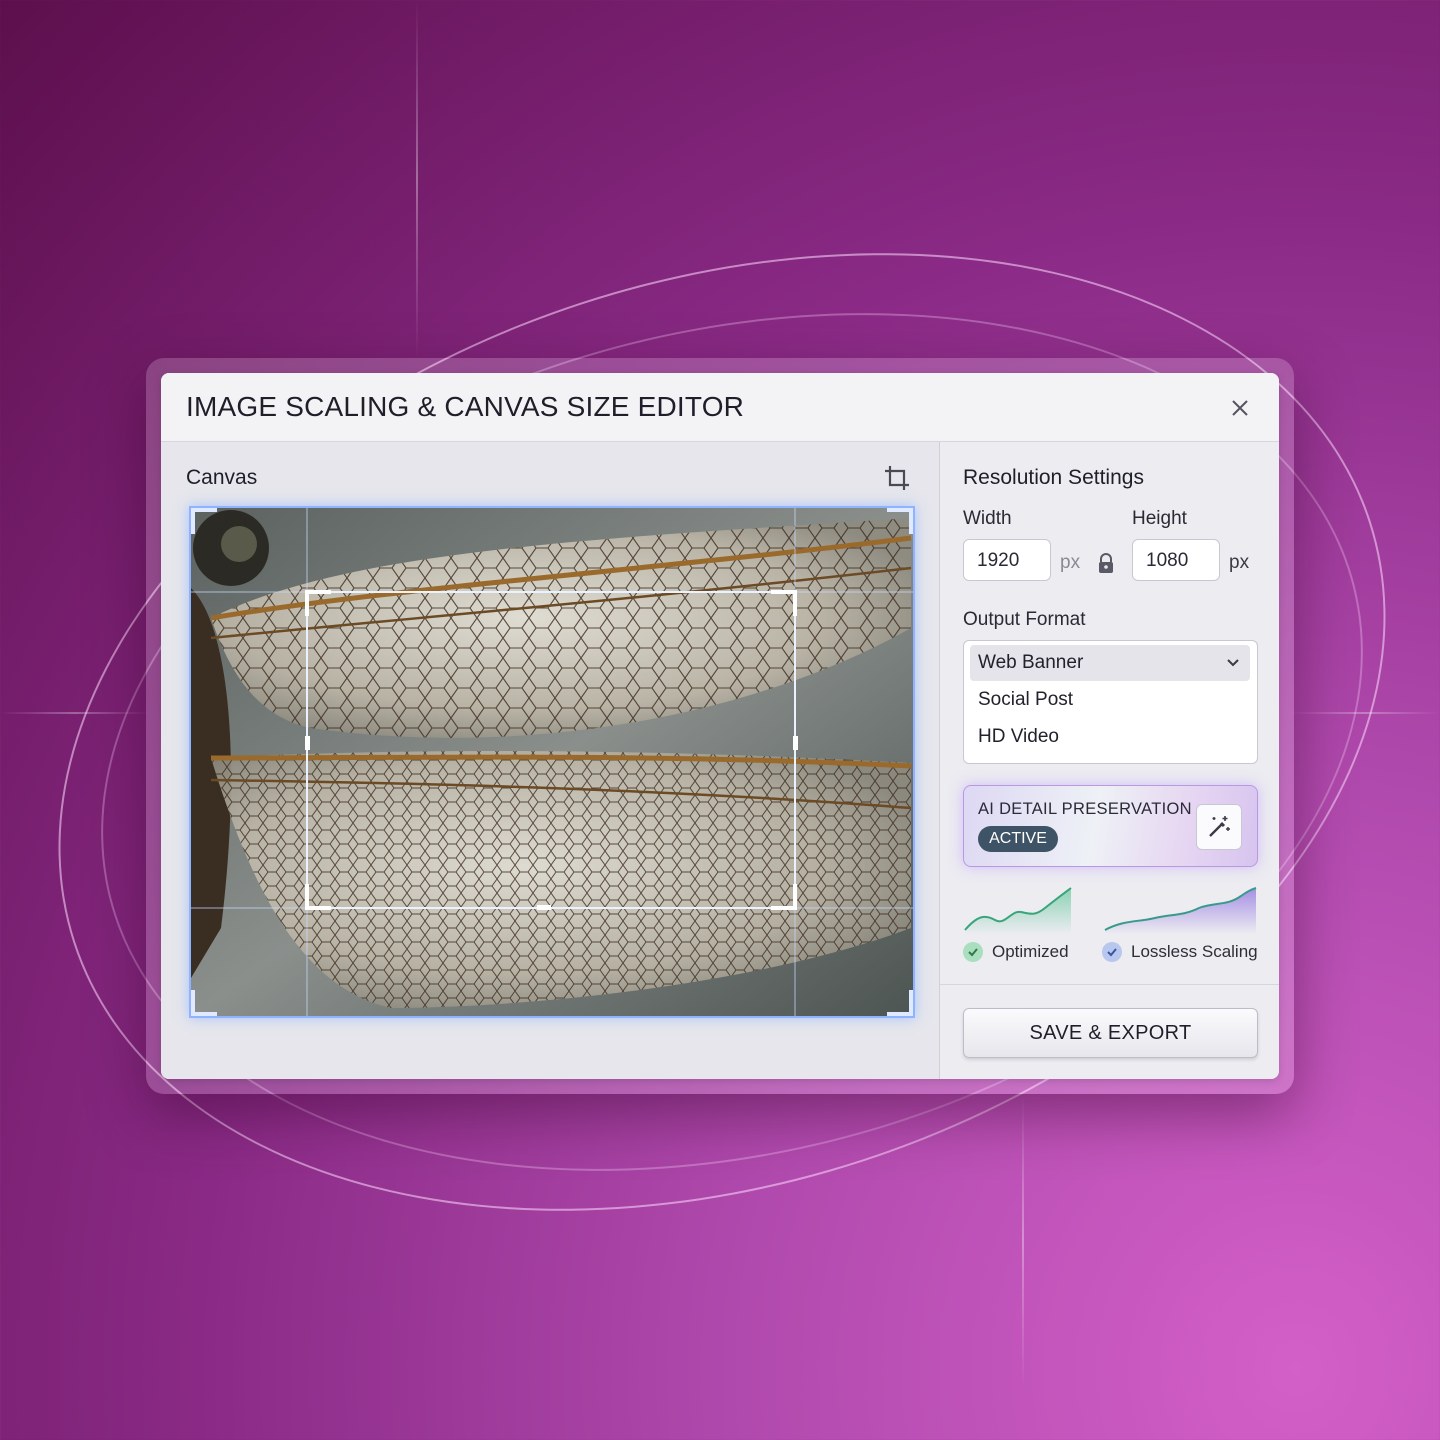 The height and width of the screenshot is (1440, 1440). Describe the element at coordinates (1018, 910) in the screenshot. I see `optimized-sparkline` at that location.